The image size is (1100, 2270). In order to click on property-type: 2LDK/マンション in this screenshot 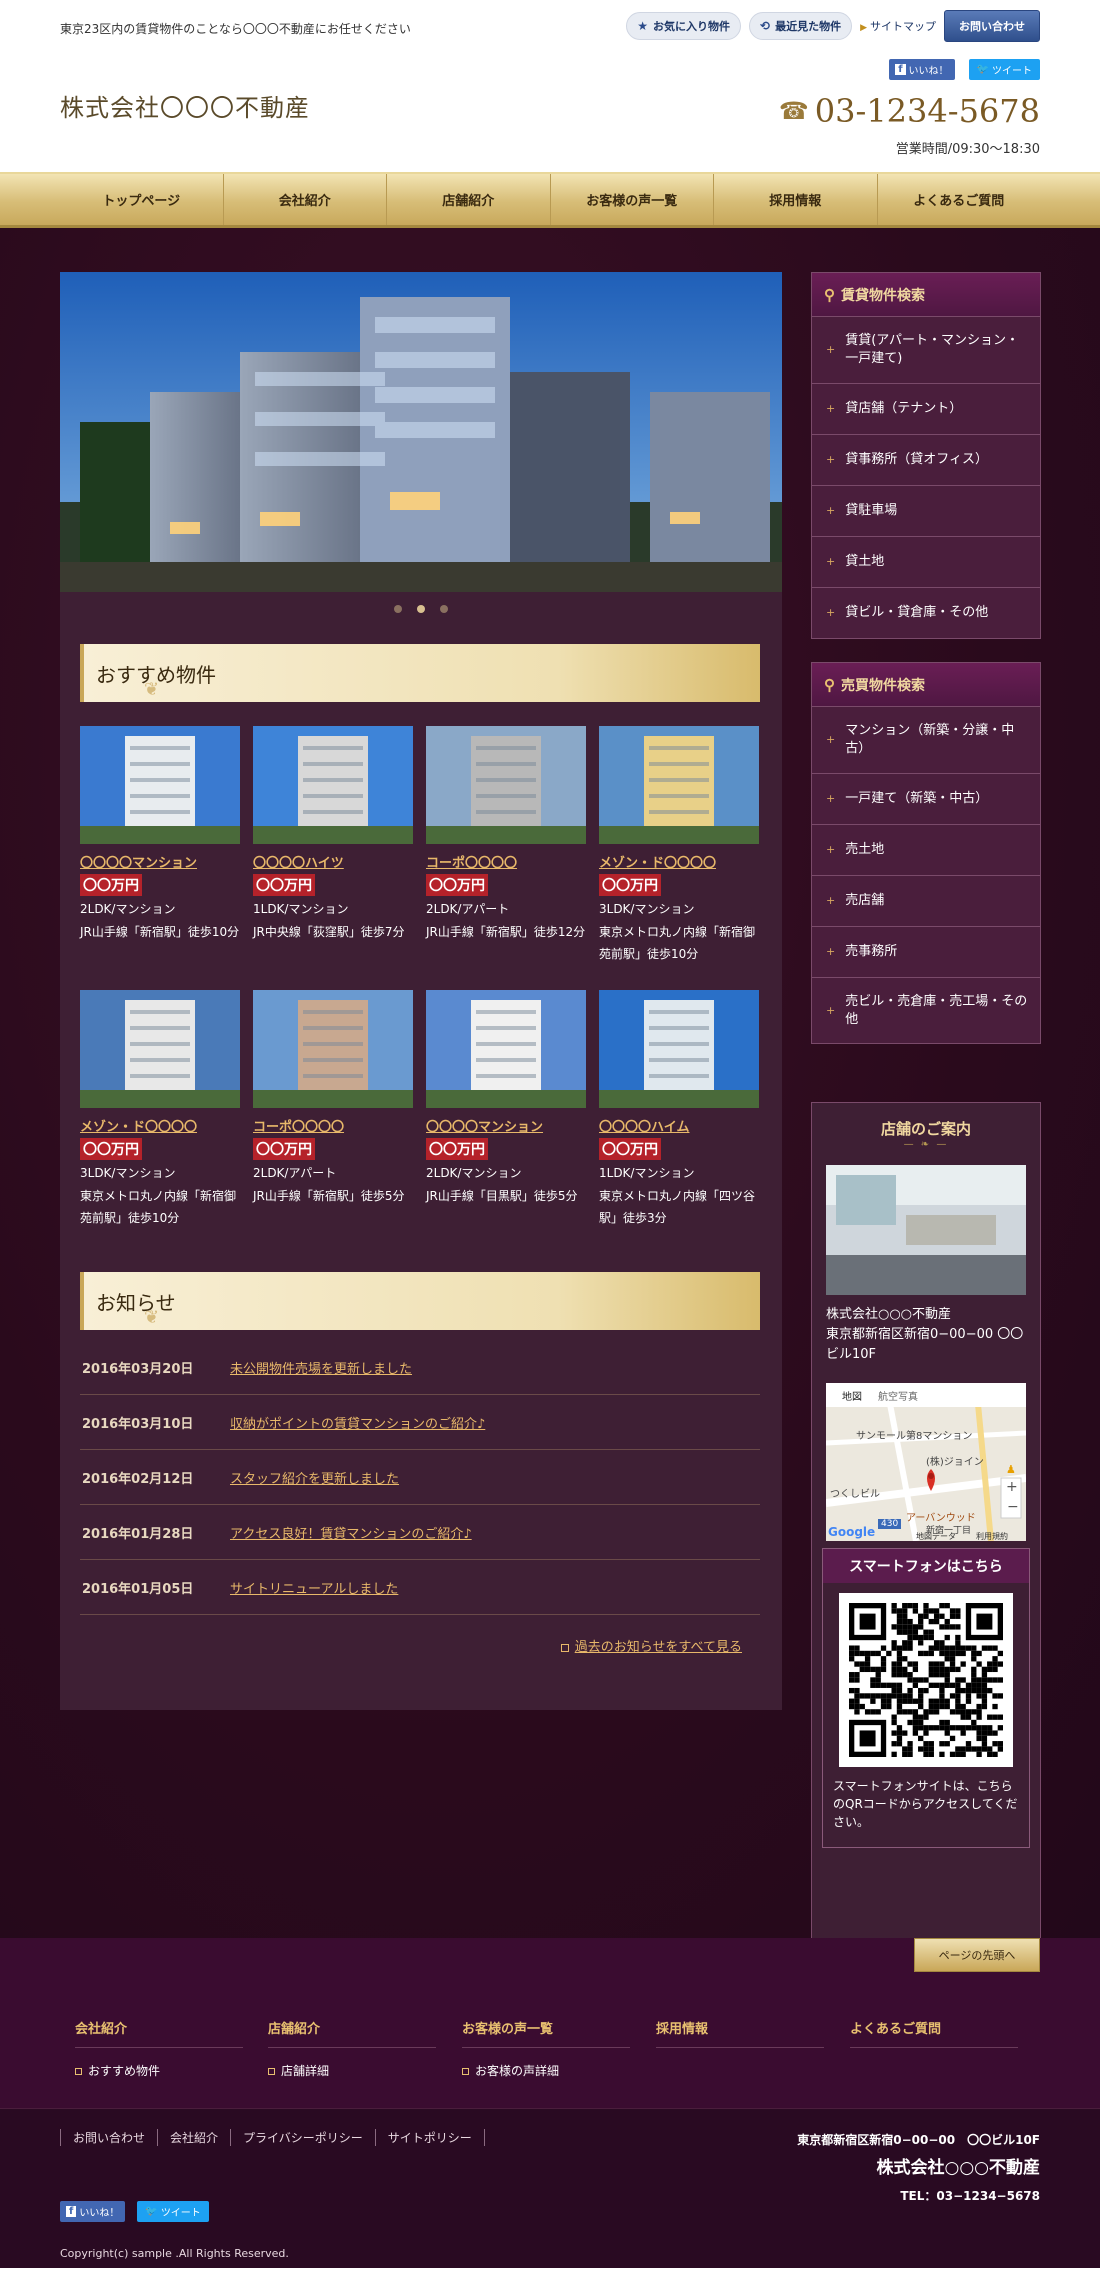, I will do `click(474, 1173)`.